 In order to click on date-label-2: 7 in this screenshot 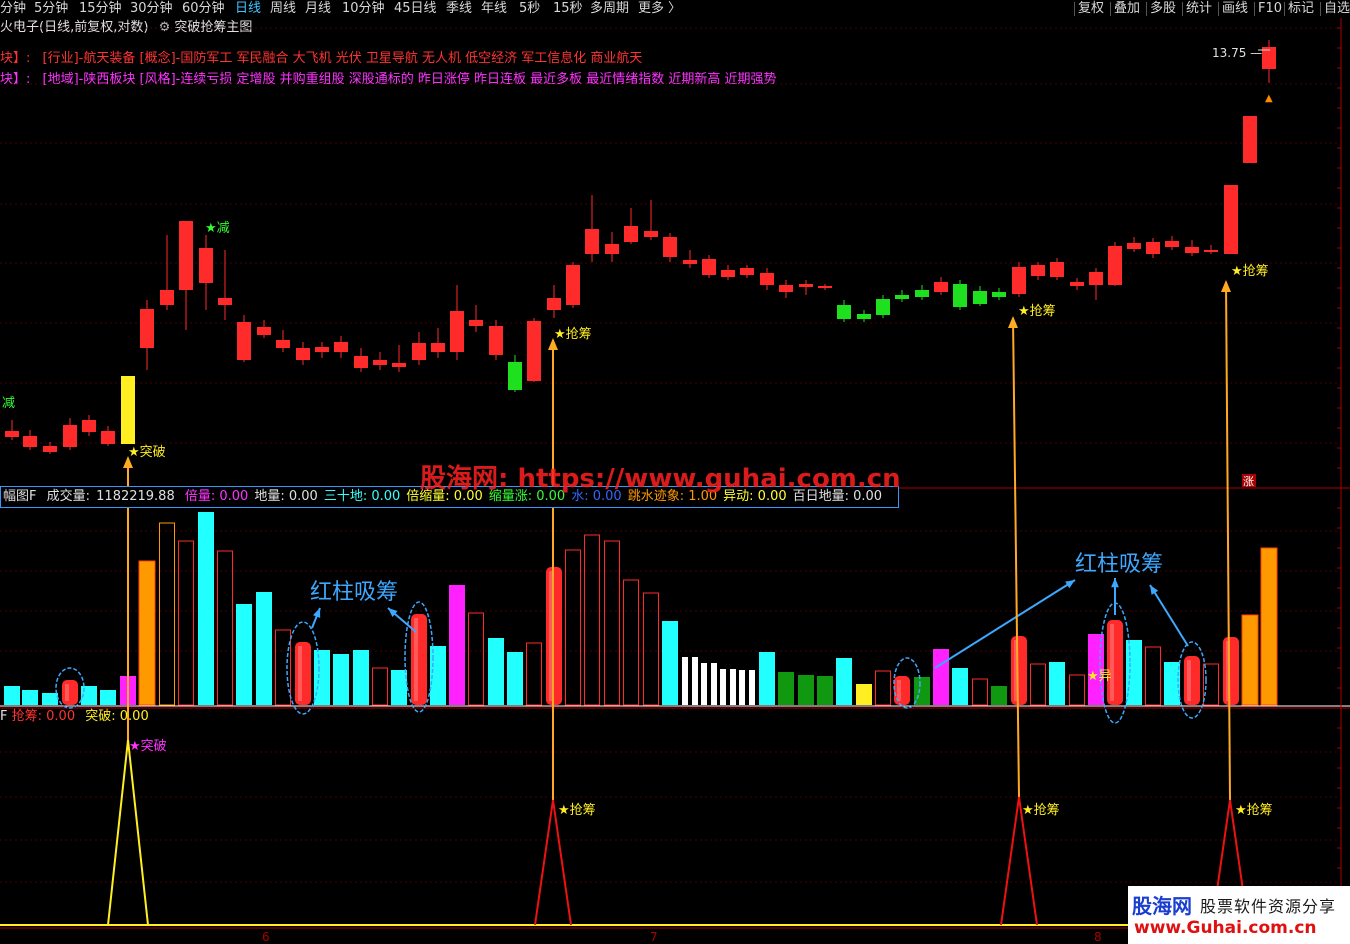, I will do `click(654, 937)`.